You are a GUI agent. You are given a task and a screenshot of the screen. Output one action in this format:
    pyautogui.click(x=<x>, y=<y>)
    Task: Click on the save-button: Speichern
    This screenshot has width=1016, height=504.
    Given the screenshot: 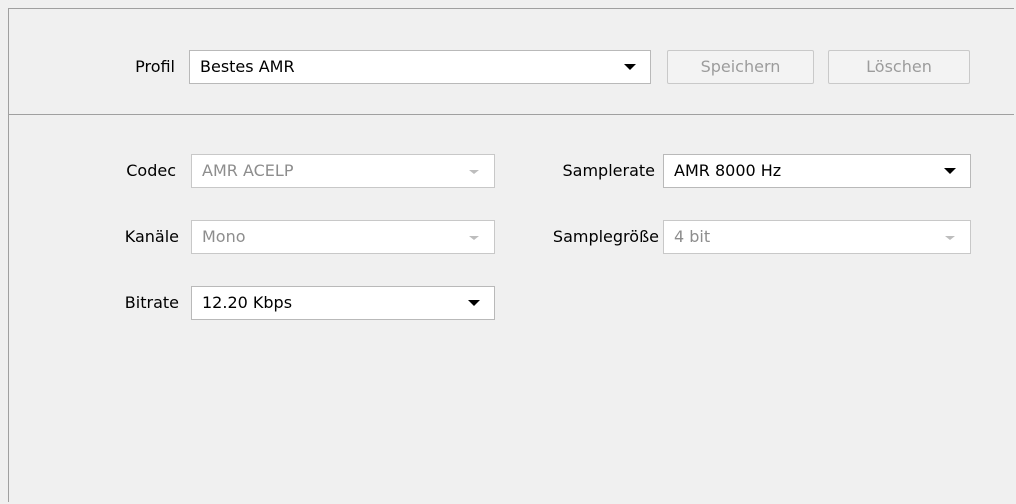 What is the action you would take?
    pyautogui.click(x=740, y=67)
    